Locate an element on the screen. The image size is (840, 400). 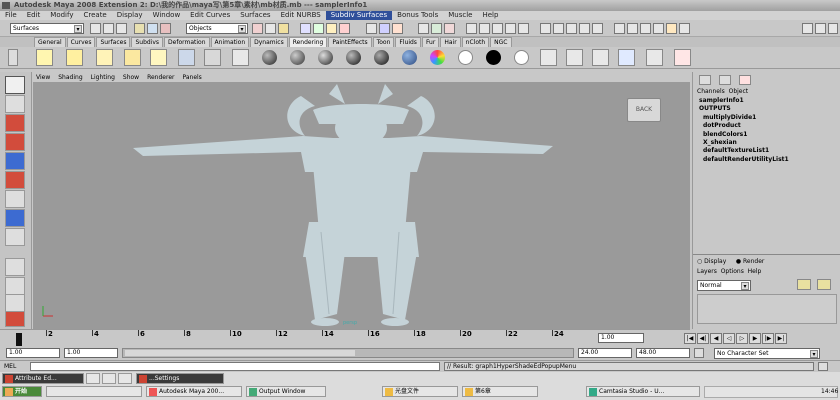
render-settings-icon is located at coordinates (449, 28).